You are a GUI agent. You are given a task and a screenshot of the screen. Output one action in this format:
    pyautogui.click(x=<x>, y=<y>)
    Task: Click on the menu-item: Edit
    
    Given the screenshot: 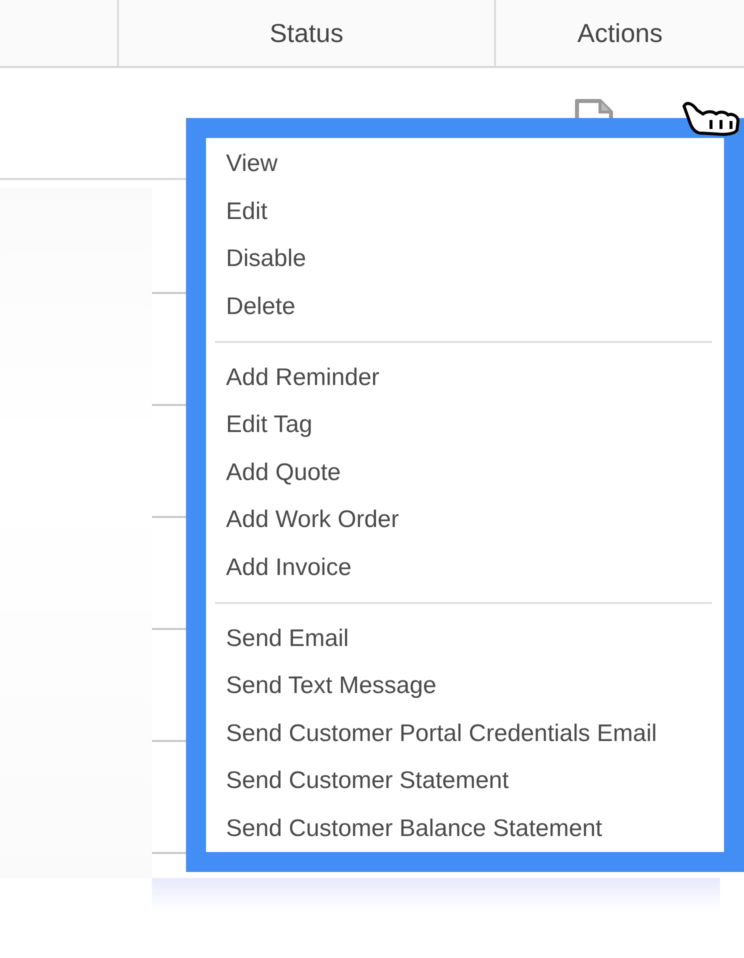 What is the action you would take?
    pyautogui.click(x=465, y=211)
    